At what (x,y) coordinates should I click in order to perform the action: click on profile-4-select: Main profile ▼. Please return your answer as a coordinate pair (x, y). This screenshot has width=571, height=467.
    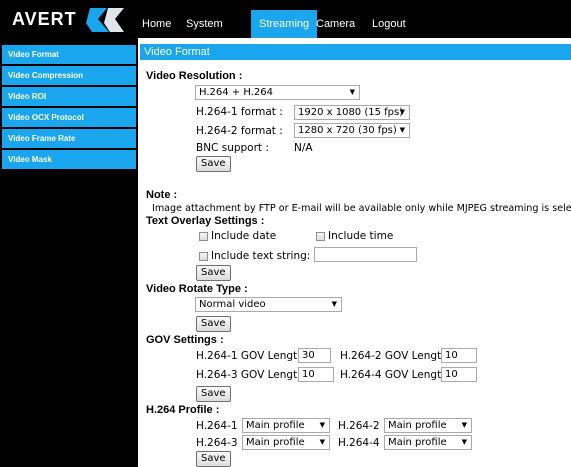
    Looking at the image, I should click on (428, 442).